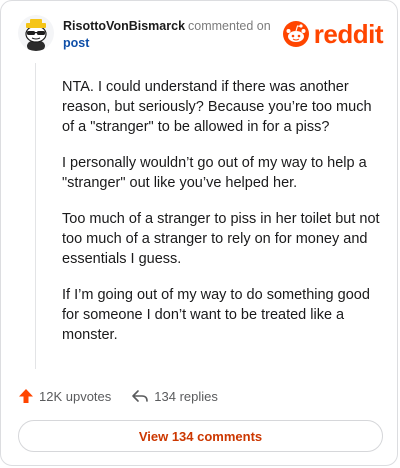 Image resolution: width=400 pixels, height=468 pixels. Describe the element at coordinates (173, 43) in the screenshot. I see `post-link: post` at that location.